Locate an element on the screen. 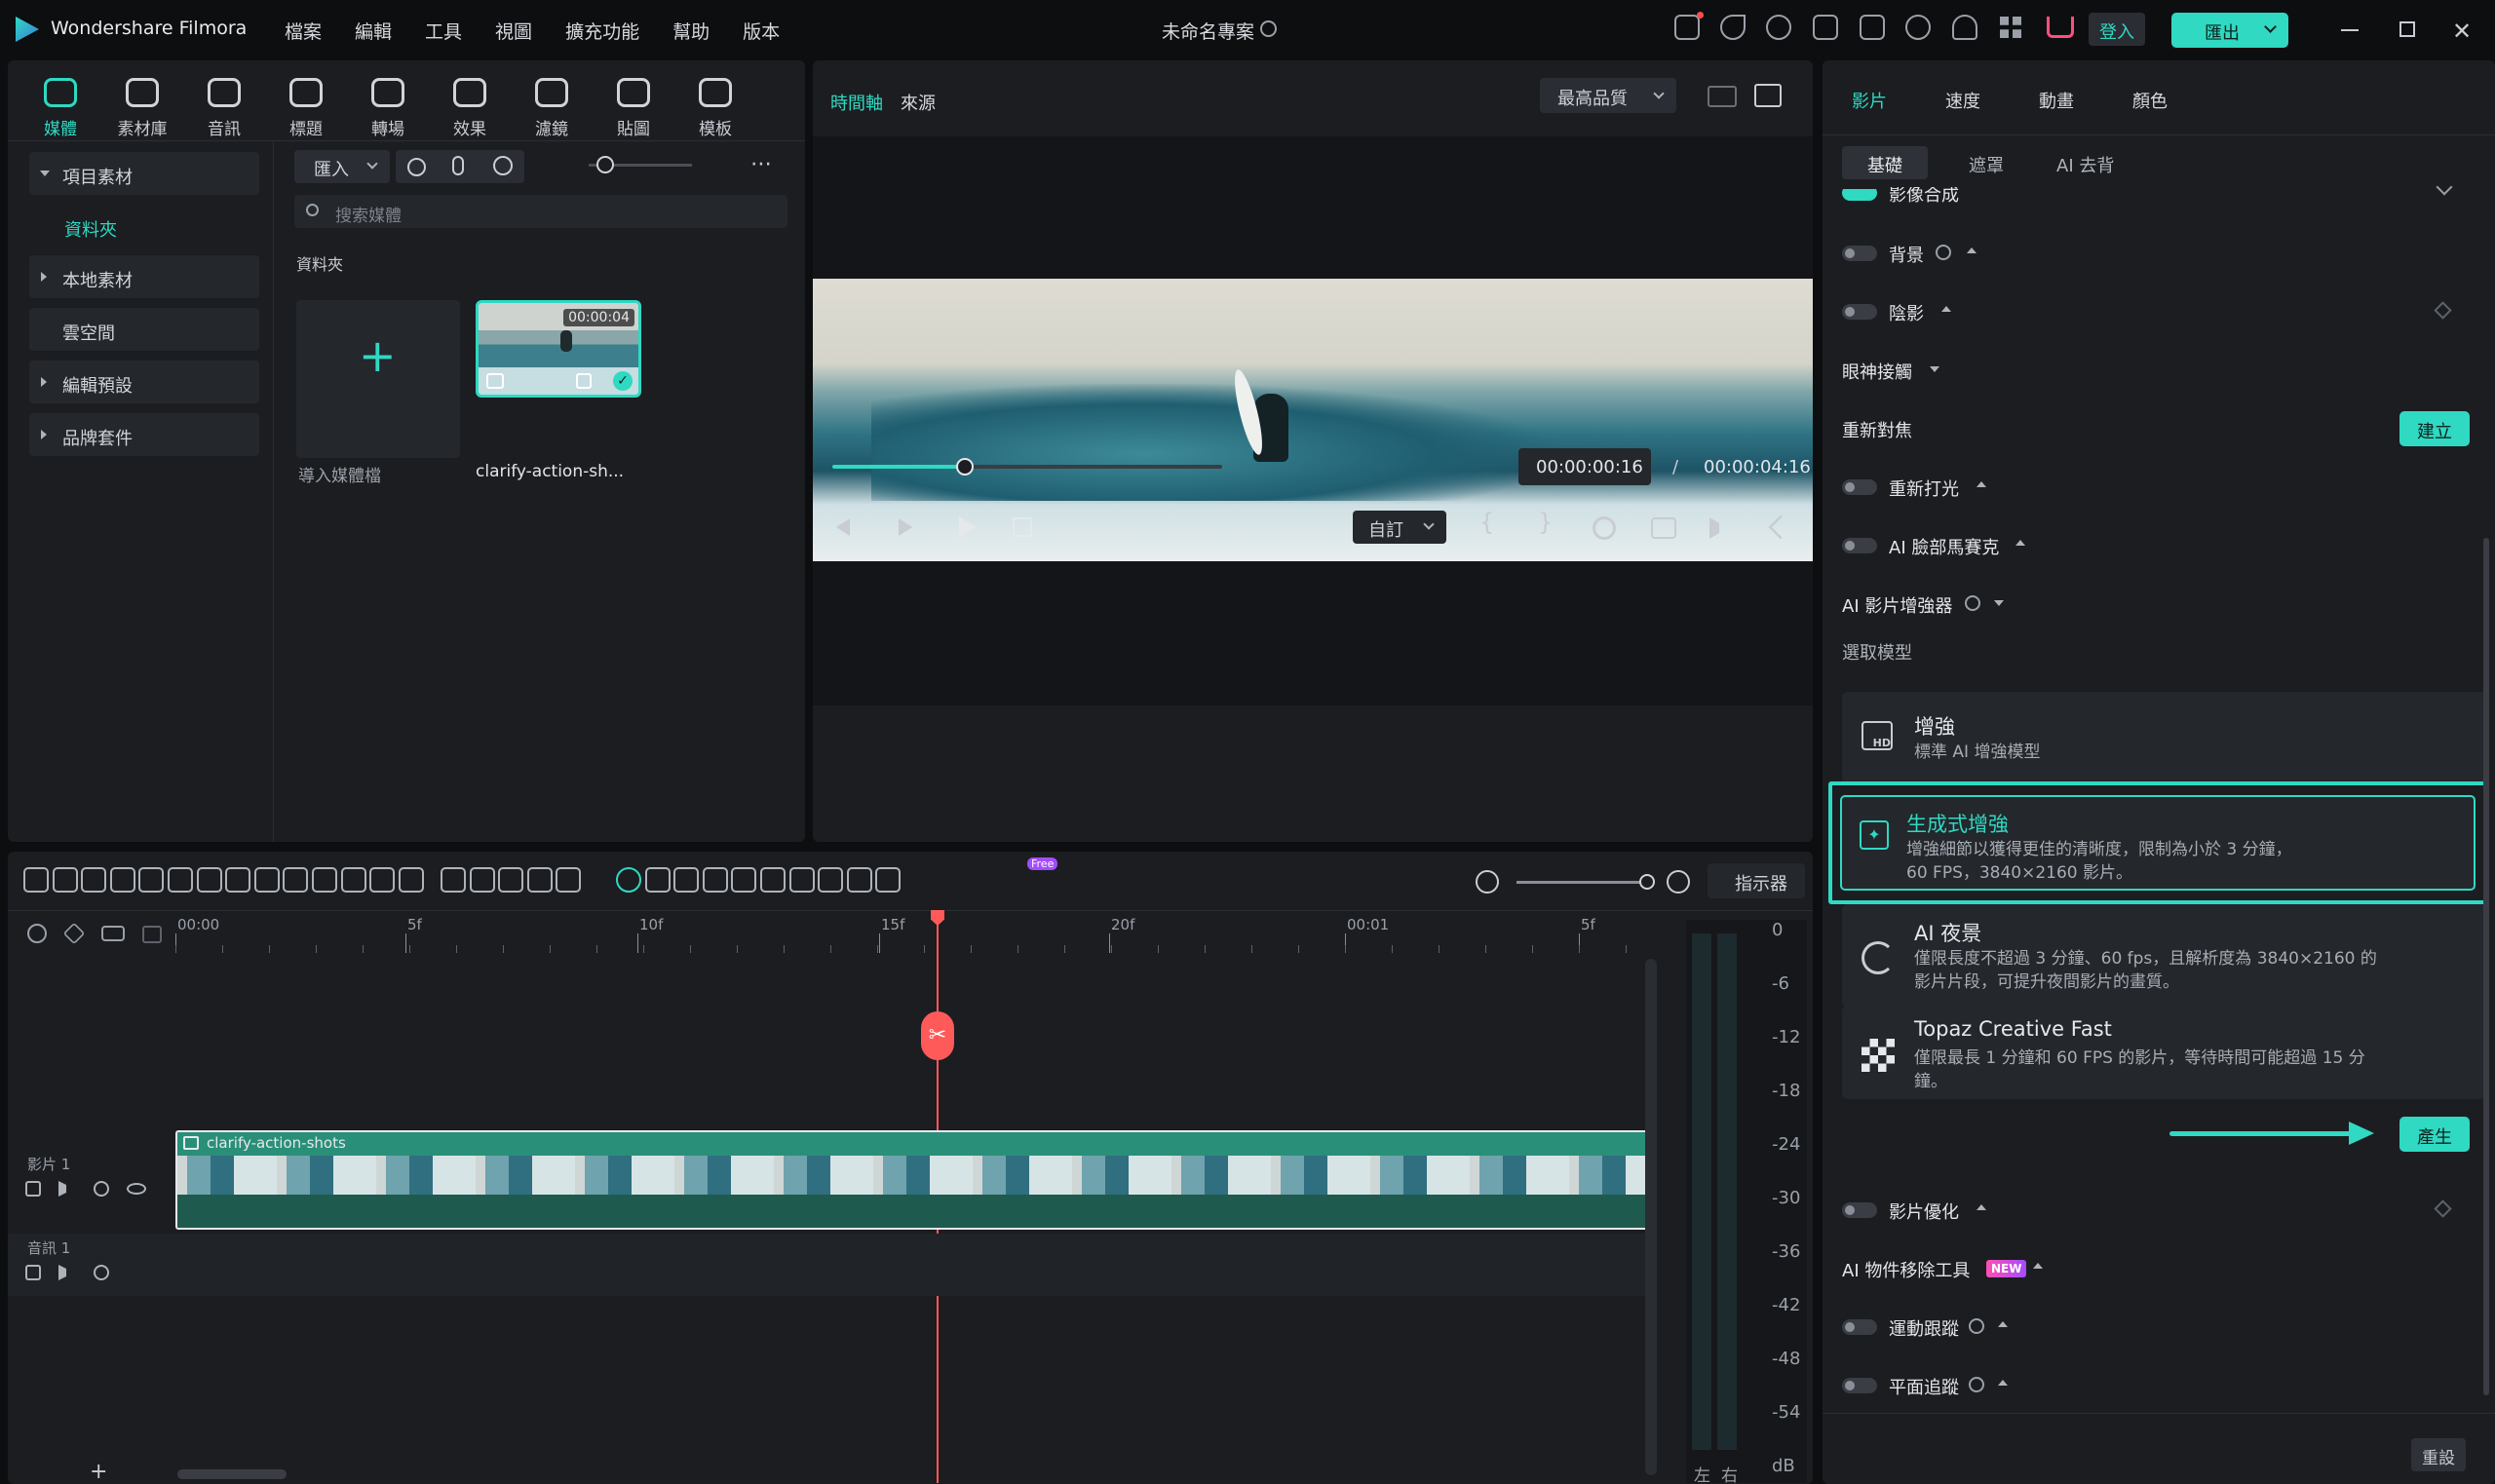 The width and height of the screenshot is (2495, 1484). video-optimize-toggle is located at coordinates (1859, 1210).